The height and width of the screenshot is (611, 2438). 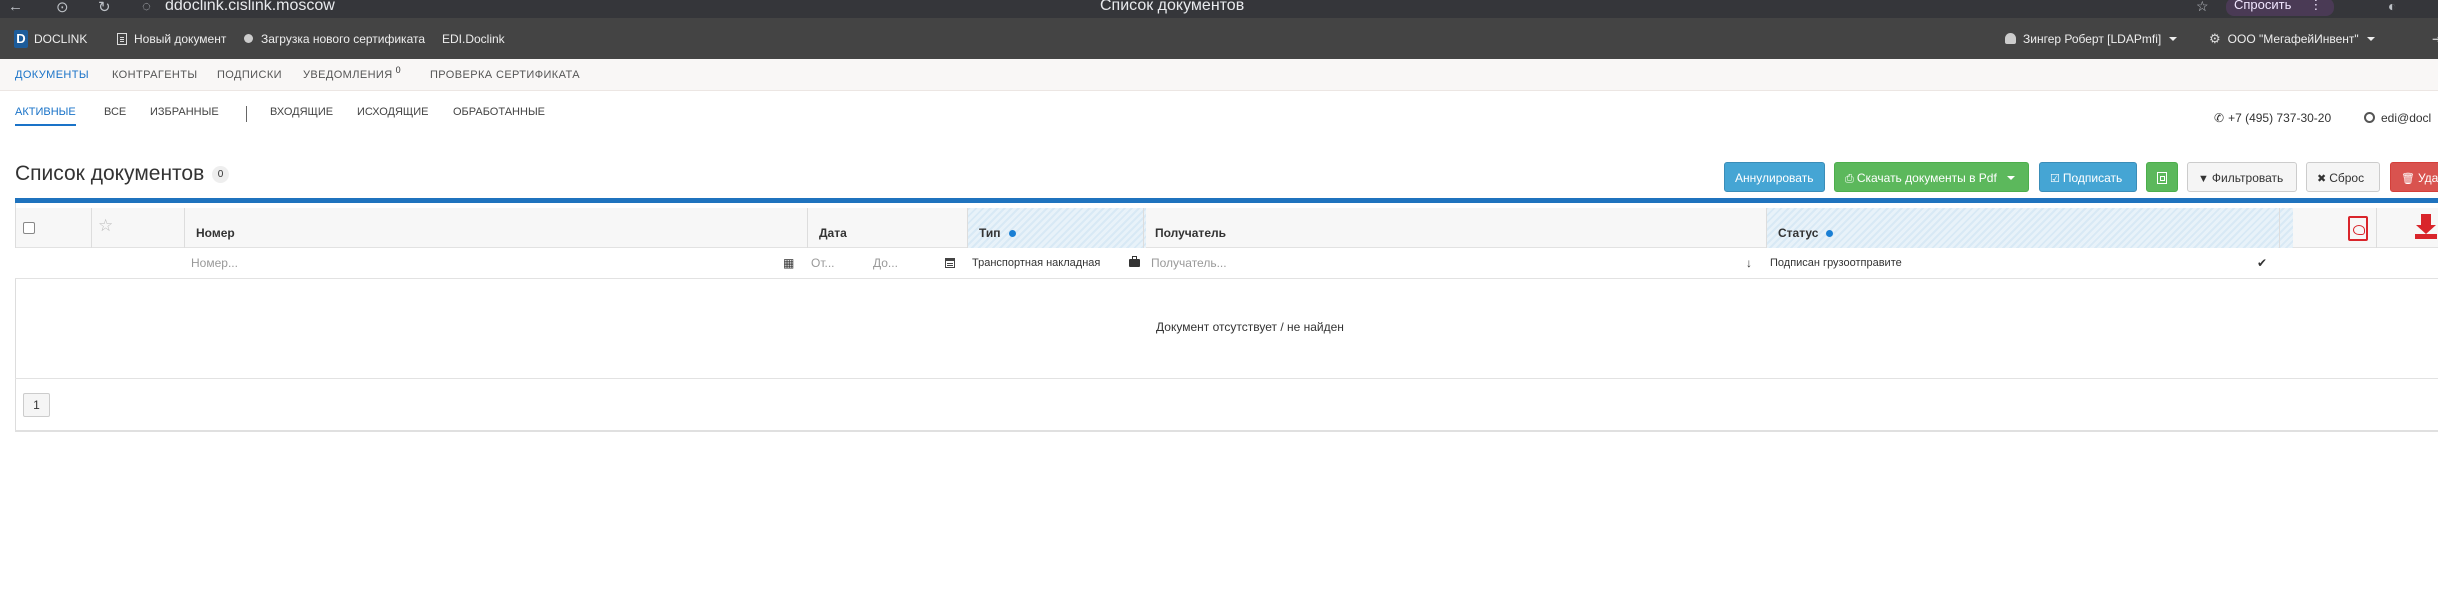 I want to click on download-icon, so click(x=2426, y=227).